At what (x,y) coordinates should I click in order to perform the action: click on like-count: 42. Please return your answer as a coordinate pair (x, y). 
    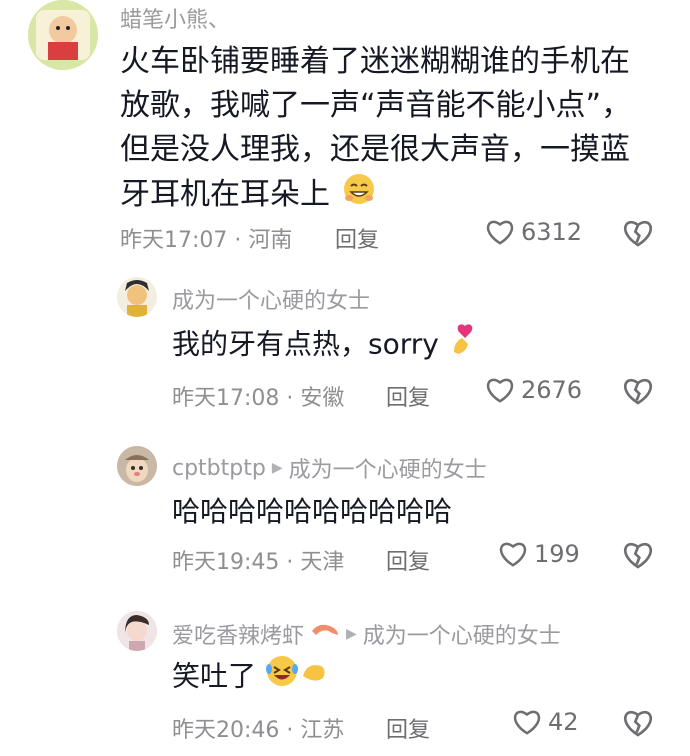
    Looking at the image, I should click on (563, 722).